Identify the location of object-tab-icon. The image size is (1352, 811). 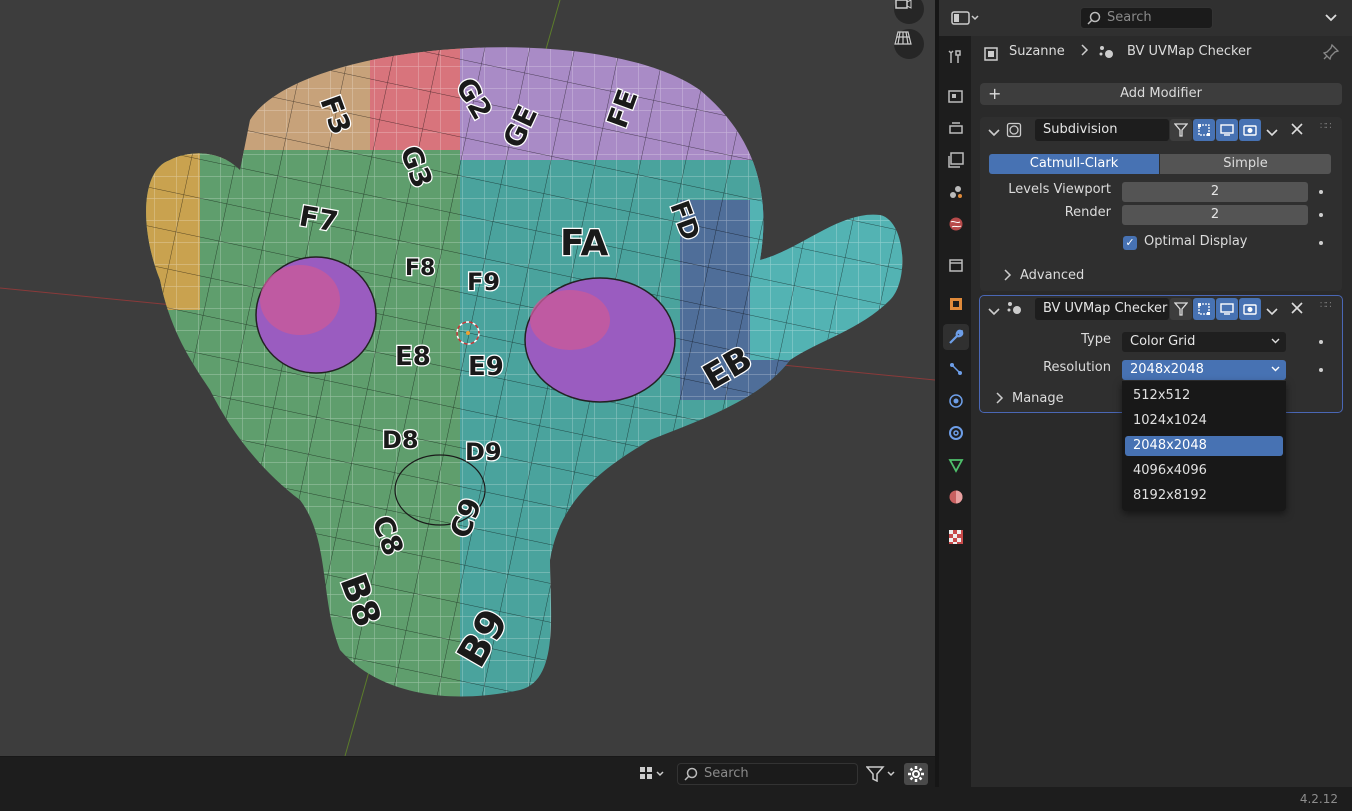
(956, 304).